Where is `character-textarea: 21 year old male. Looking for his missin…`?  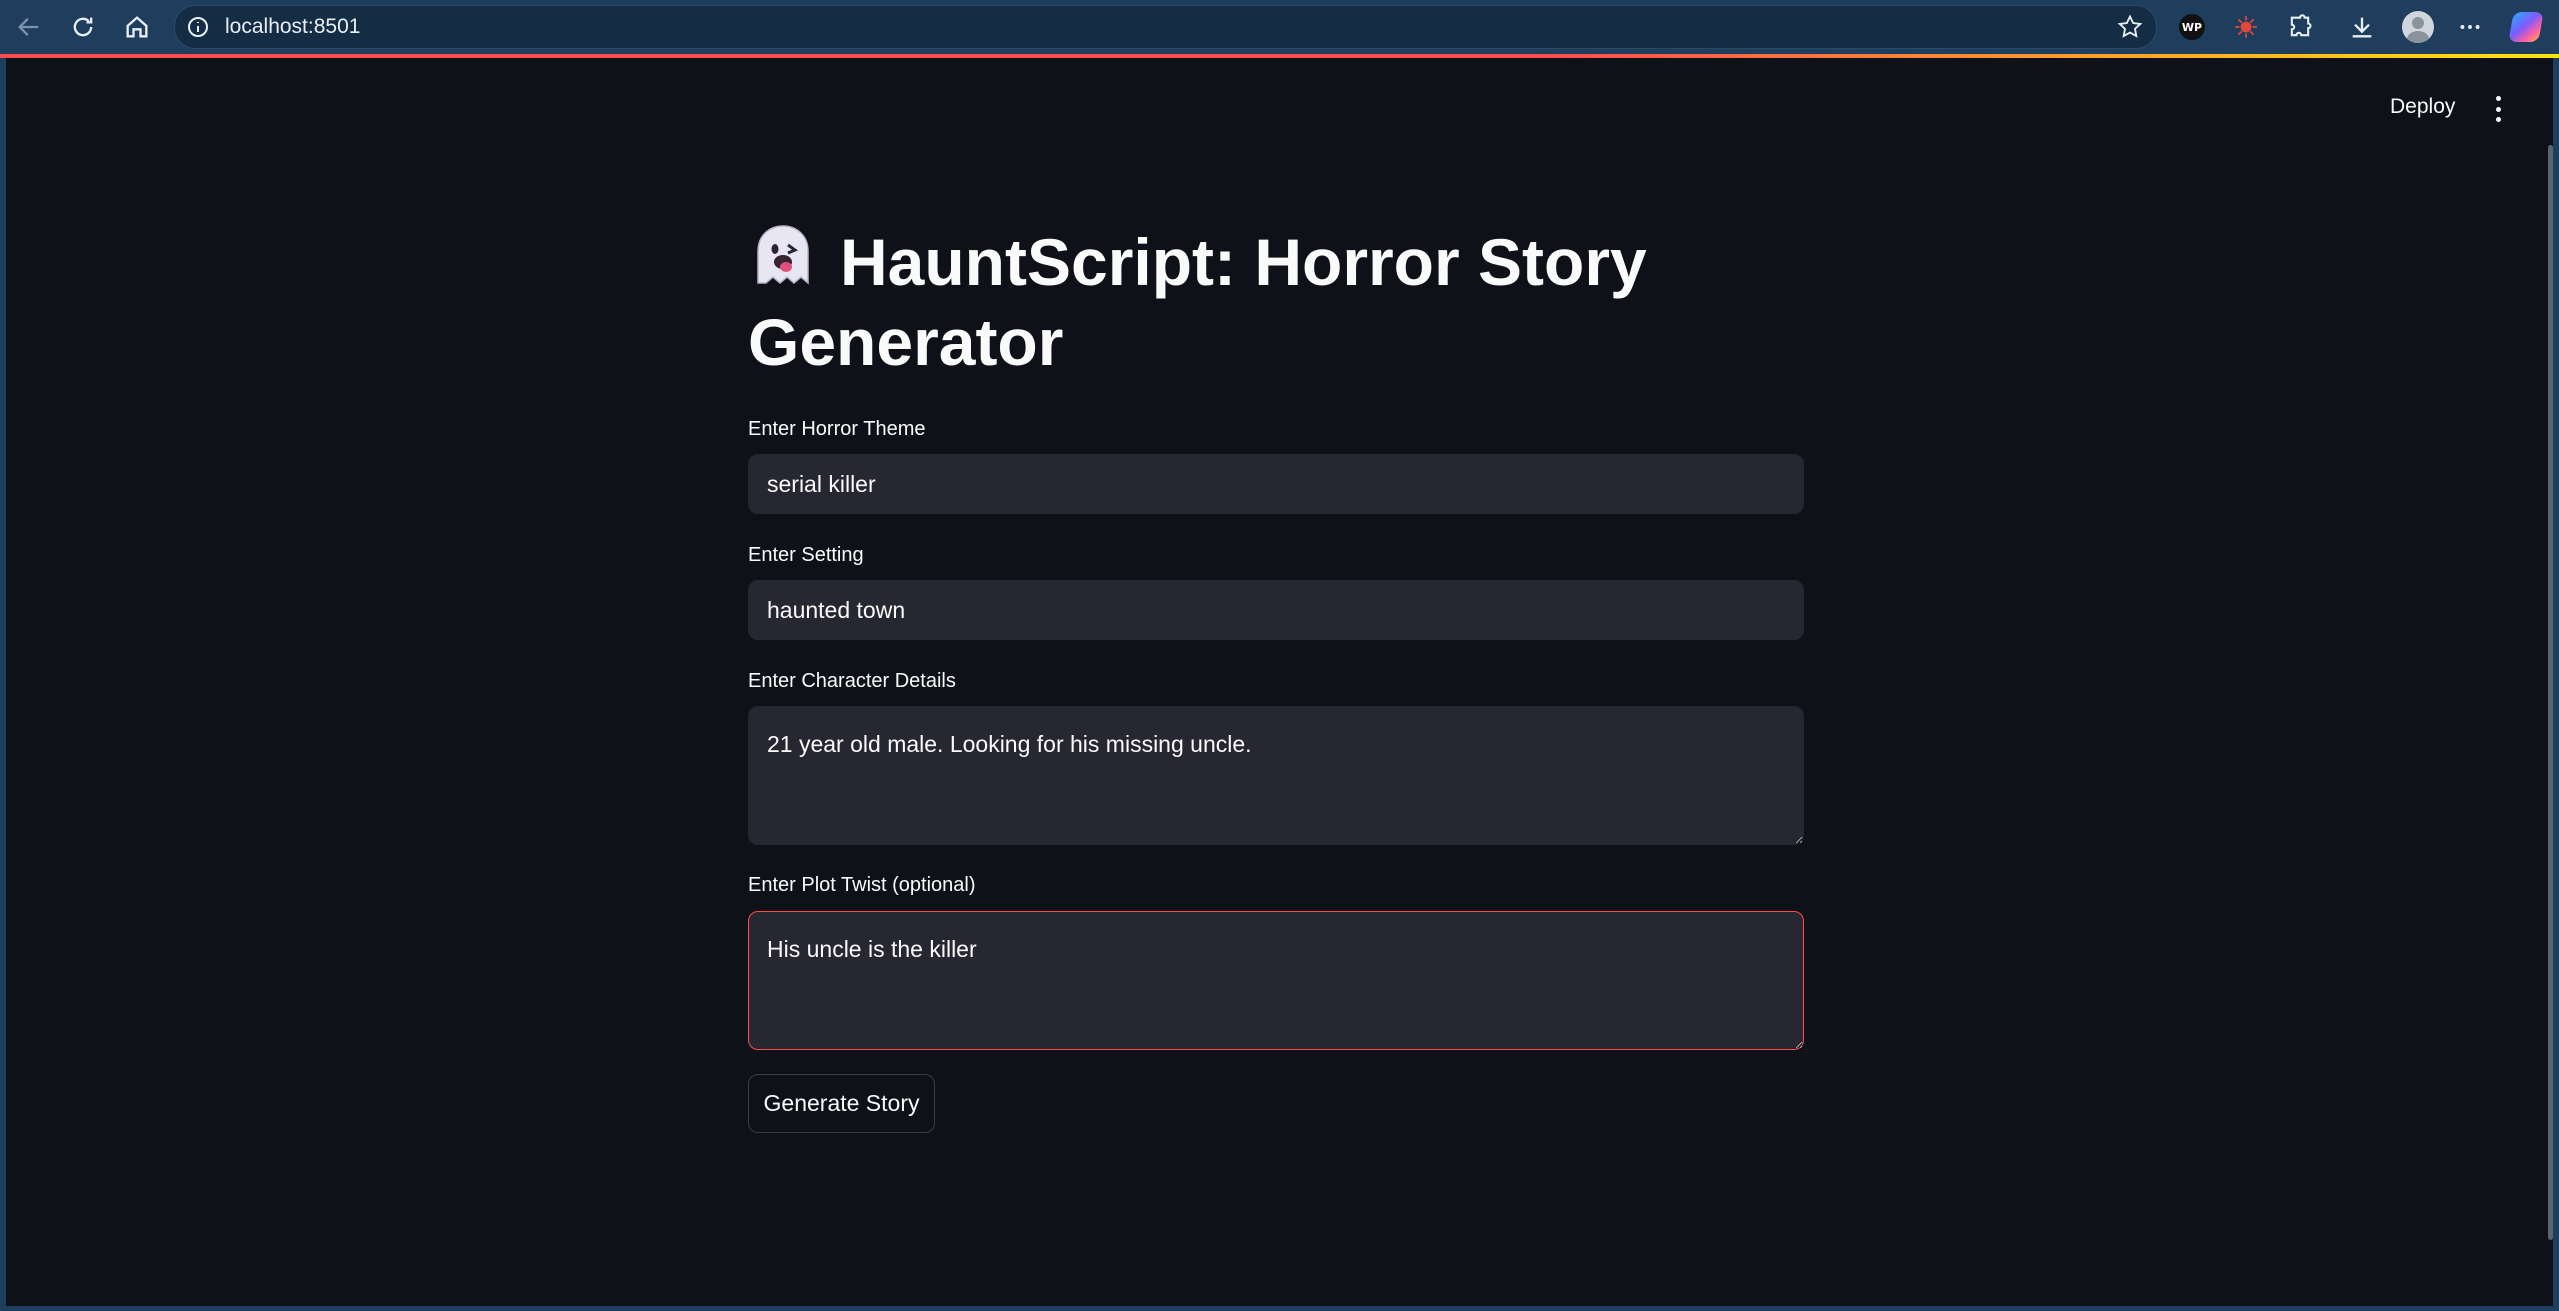
character-textarea: 21 year old male. Looking for his missin… is located at coordinates (1276, 775).